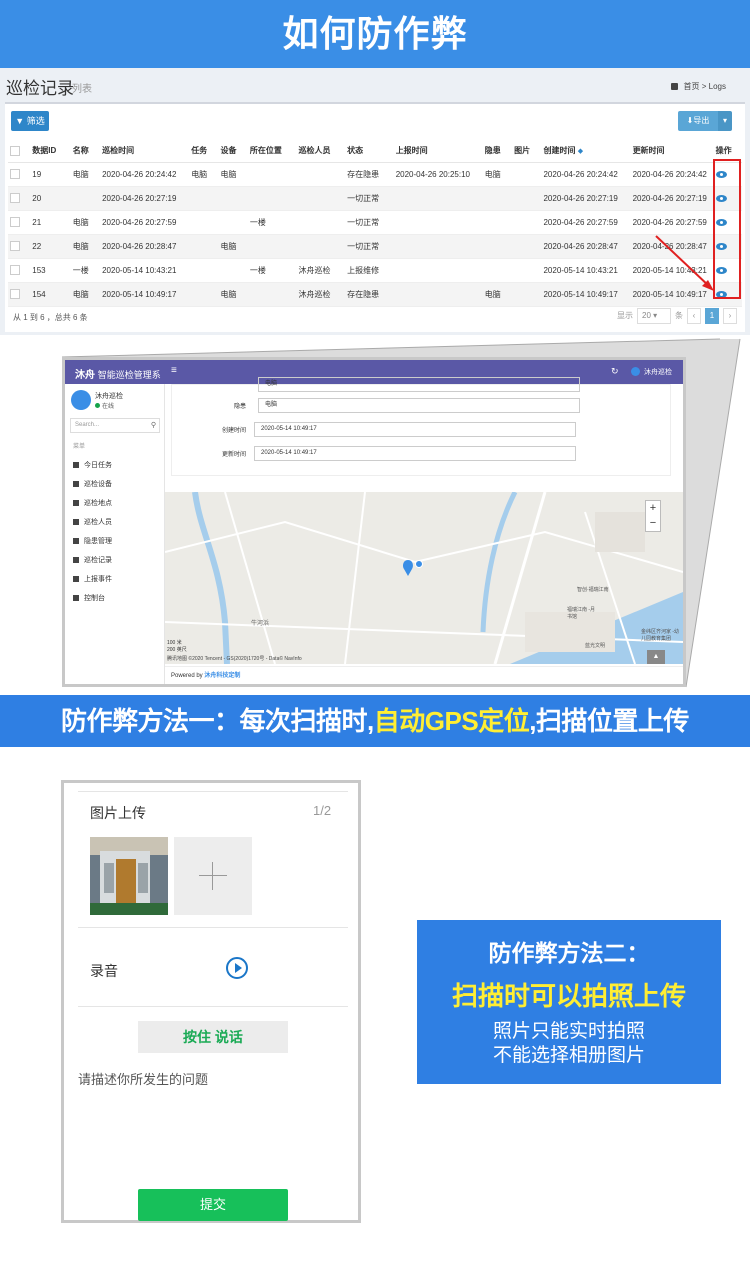 The image size is (750, 1280). What do you see at coordinates (89, 598) in the screenshot?
I see `sidebar-item-dashboard: 控制台` at bounding box center [89, 598].